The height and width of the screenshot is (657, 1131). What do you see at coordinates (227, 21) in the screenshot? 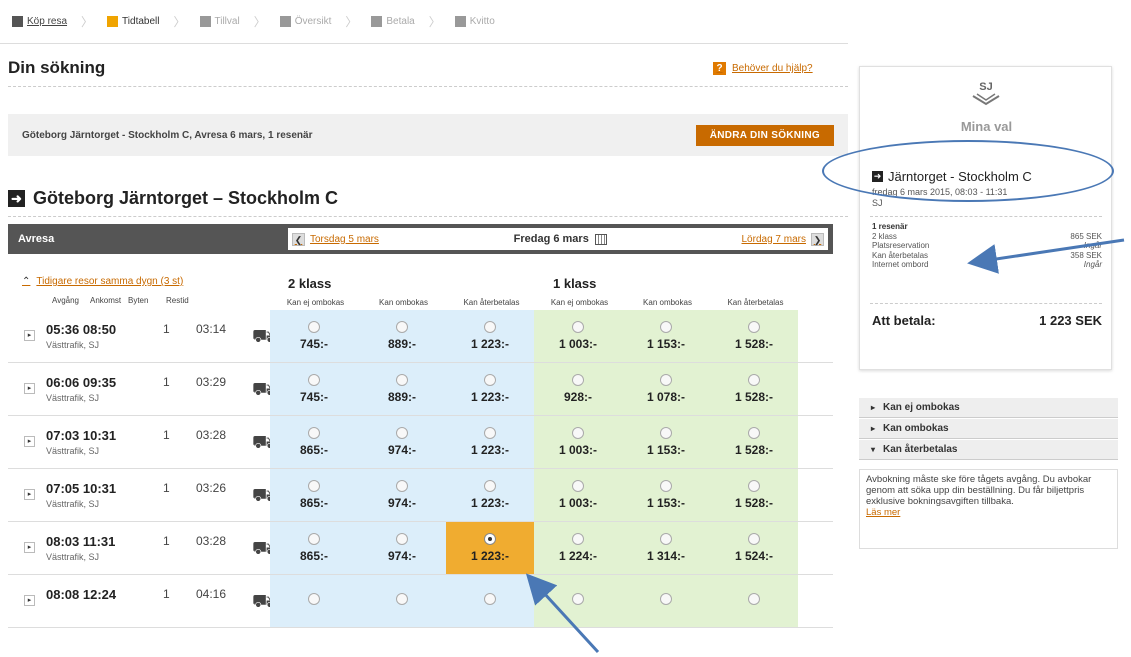
I see `step-label: Tillval` at bounding box center [227, 21].